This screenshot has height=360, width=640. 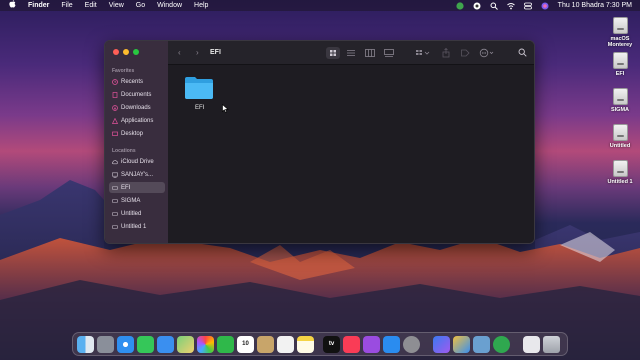 I want to click on dock-messages-icon, so click(x=145, y=344).